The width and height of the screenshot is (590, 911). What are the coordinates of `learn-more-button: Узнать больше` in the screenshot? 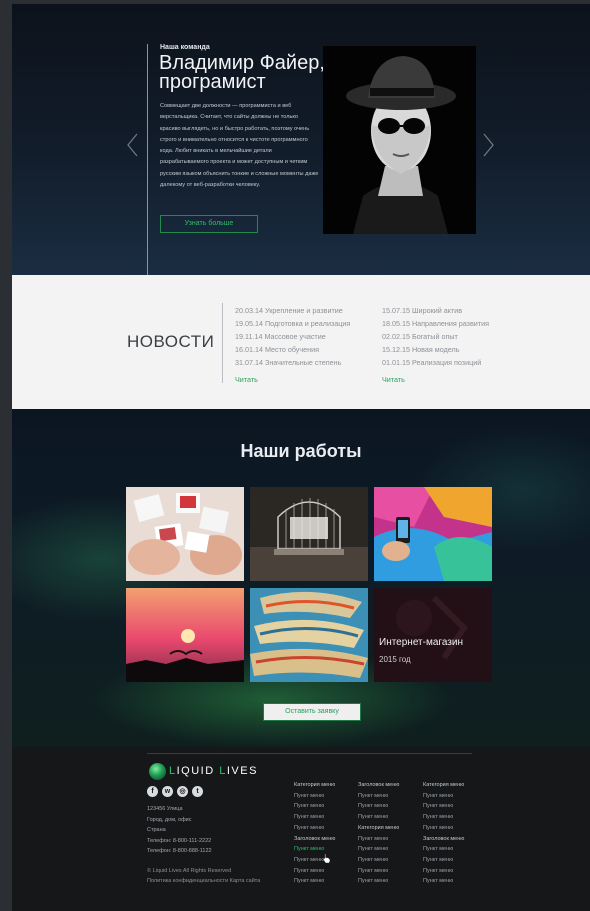 It's located at (209, 224).